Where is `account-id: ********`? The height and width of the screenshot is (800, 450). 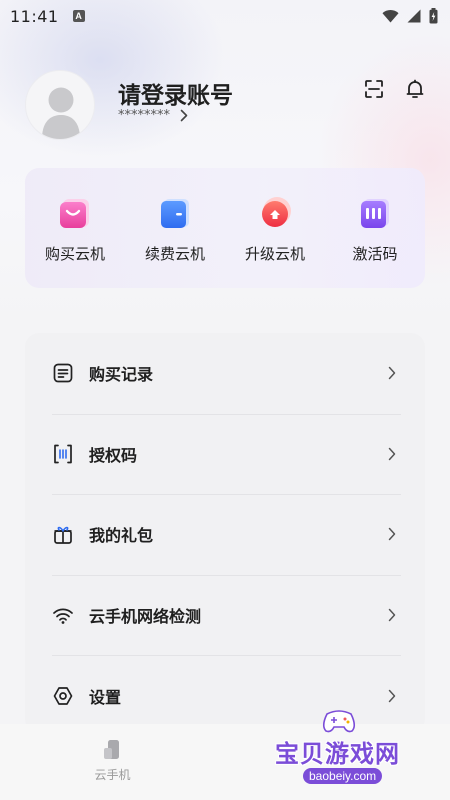
account-id: ******** is located at coordinates (153, 115).